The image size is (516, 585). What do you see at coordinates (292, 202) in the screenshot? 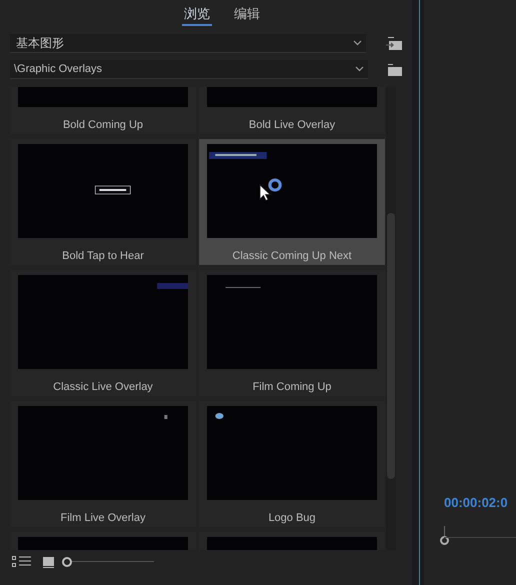
I see `preset-card: Classic Coming Up Next` at bounding box center [292, 202].